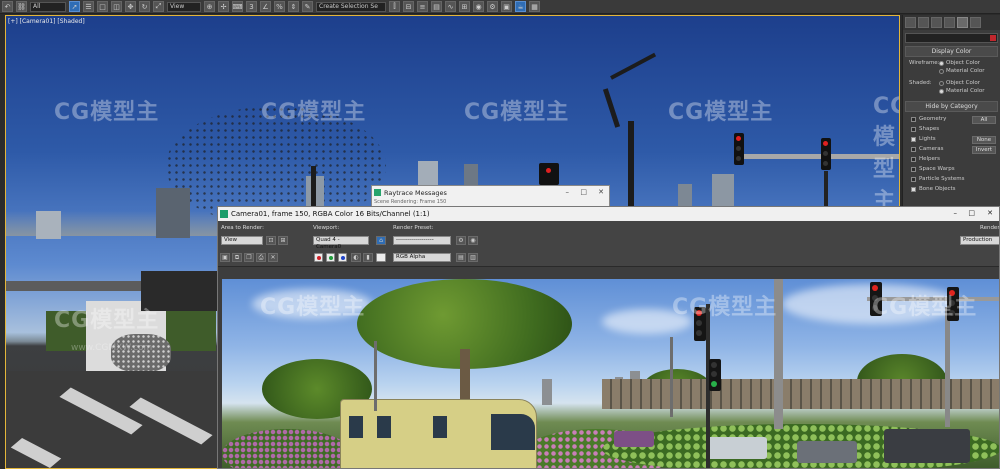 The width and height of the screenshot is (1000, 469). What do you see at coordinates (242, 240) in the screenshot?
I see `area-to-render-dropdown: View` at bounding box center [242, 240].